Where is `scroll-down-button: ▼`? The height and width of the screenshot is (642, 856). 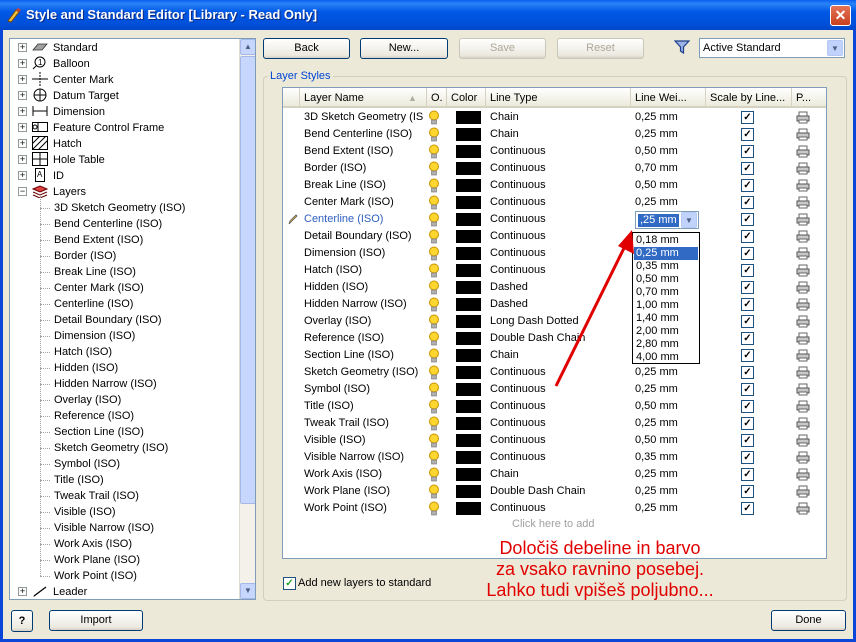
scroll-down-button: ▼ is located at coordinates (247, 591).